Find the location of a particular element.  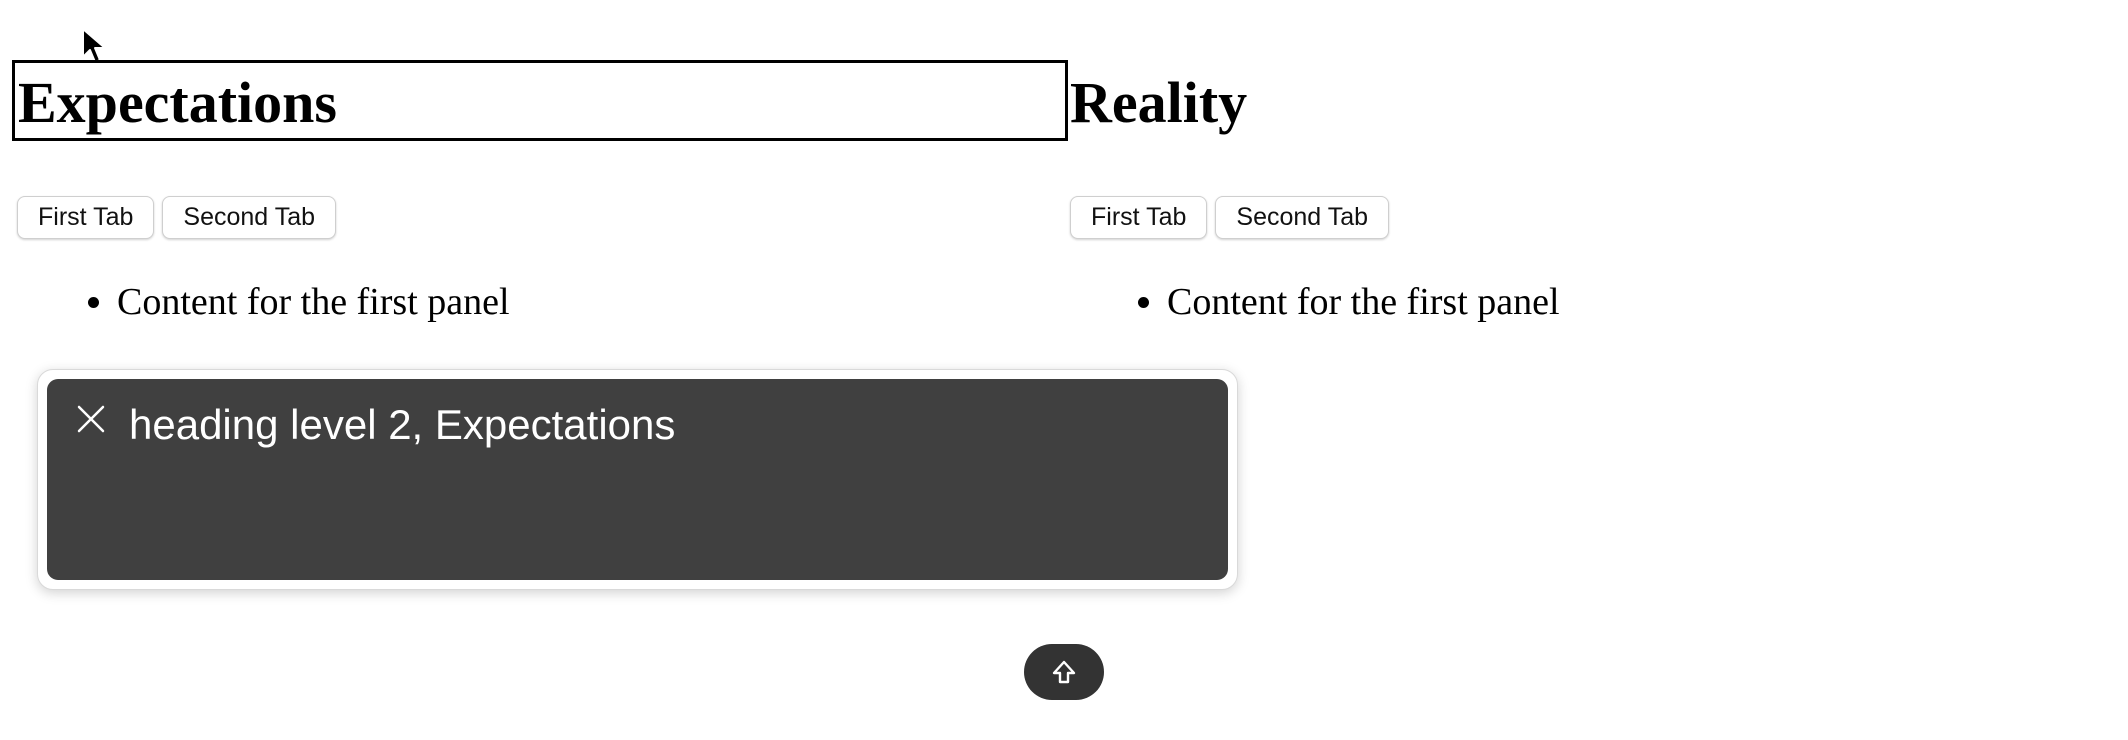

expectations-second-tab-button: Second Tab is located at coordinates (249, 217).